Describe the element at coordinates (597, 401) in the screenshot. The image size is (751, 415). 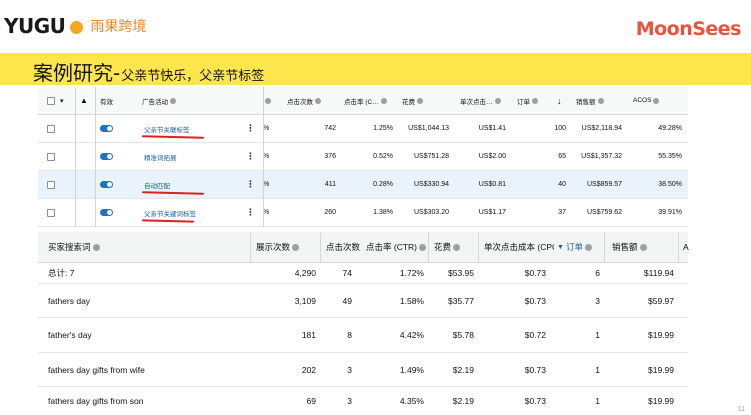
I see `orders-cell: 1` at that location.